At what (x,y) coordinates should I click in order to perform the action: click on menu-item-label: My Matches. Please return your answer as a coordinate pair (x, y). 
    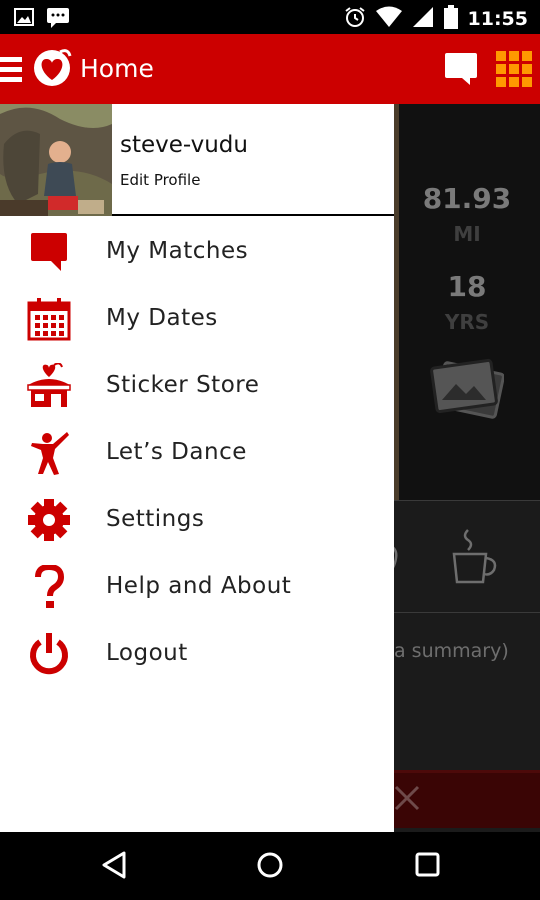
    Looking at the image, I should click on (177, 251).